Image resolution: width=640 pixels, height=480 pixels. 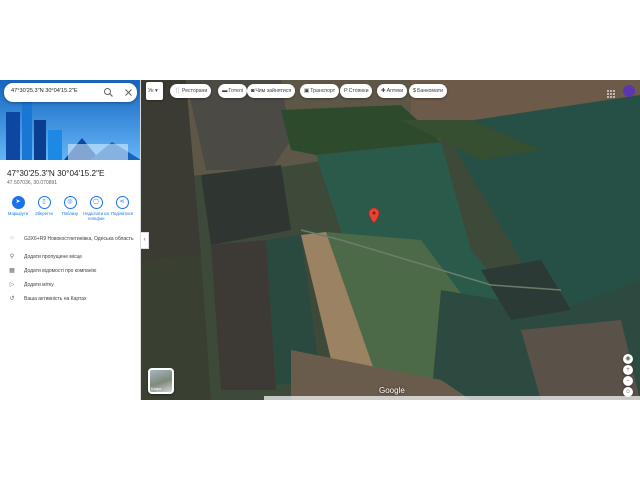 I want to click on my-location-icon: ◉, so click(x=628, y=359).